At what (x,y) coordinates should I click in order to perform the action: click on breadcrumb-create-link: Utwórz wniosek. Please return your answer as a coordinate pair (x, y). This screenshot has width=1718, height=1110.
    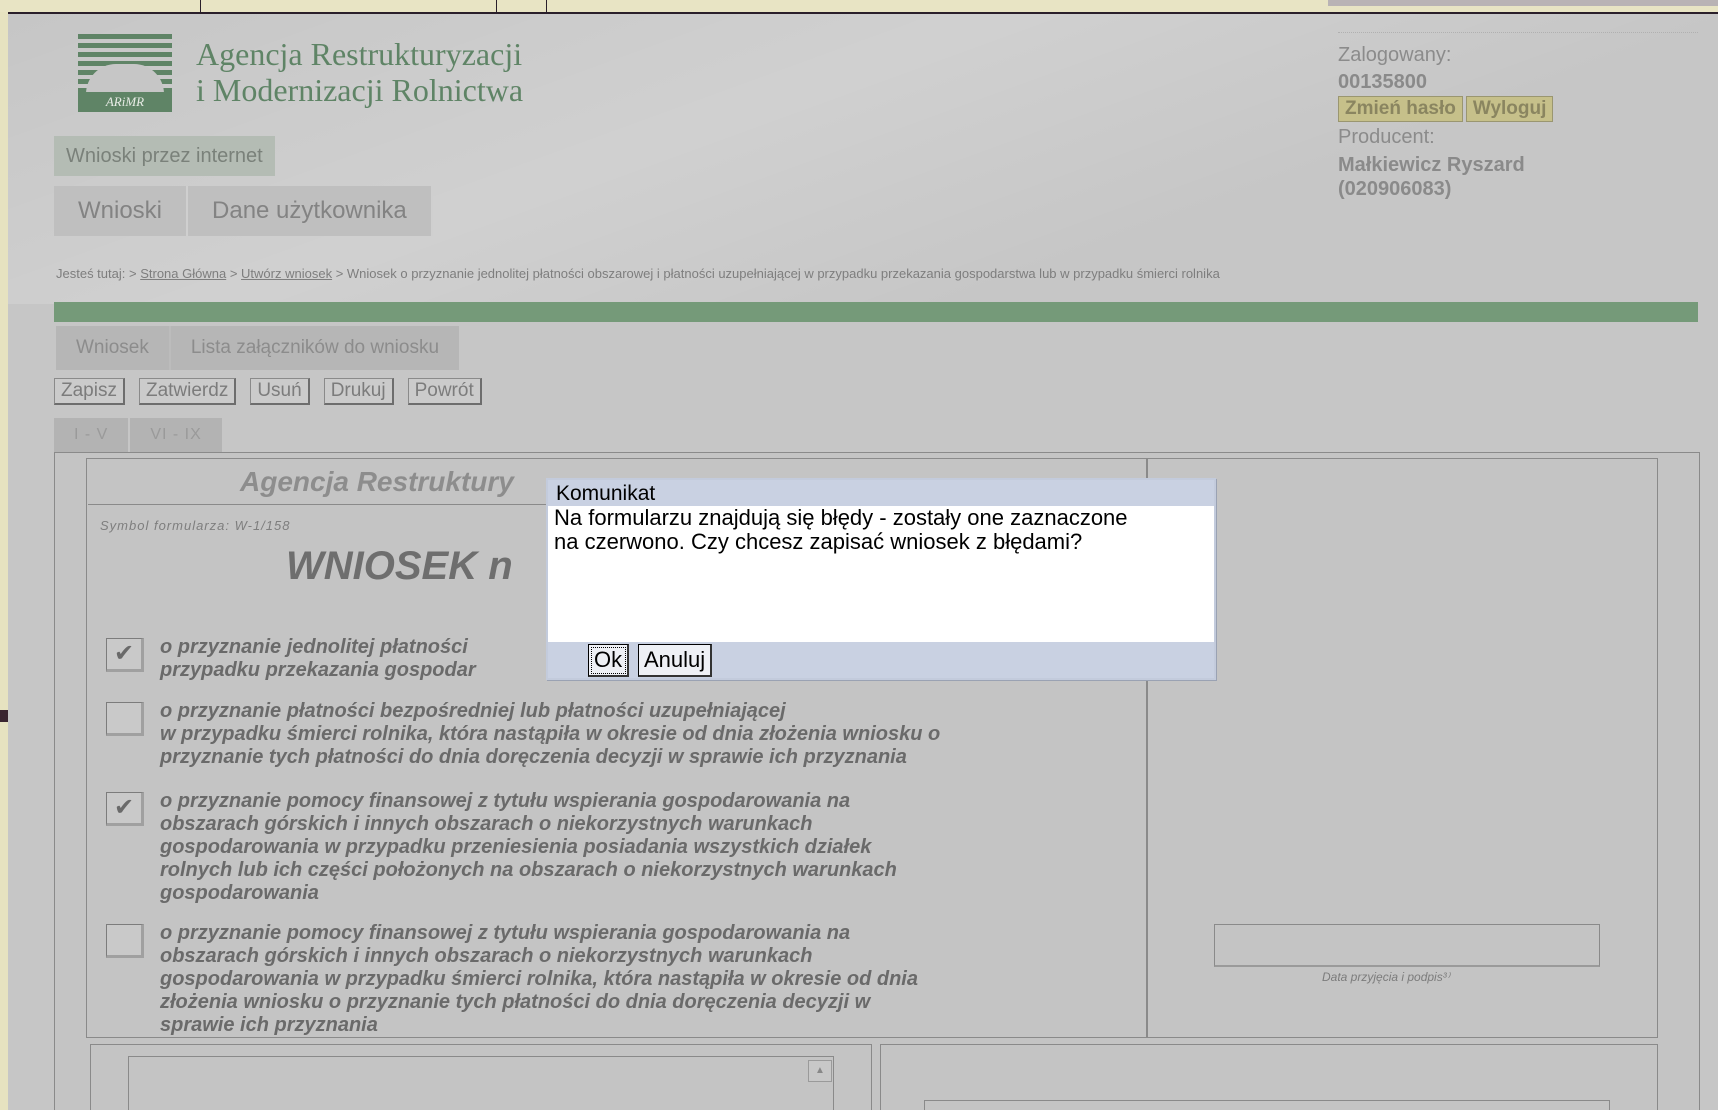
    Looking at the image, I should click on (286, 273).